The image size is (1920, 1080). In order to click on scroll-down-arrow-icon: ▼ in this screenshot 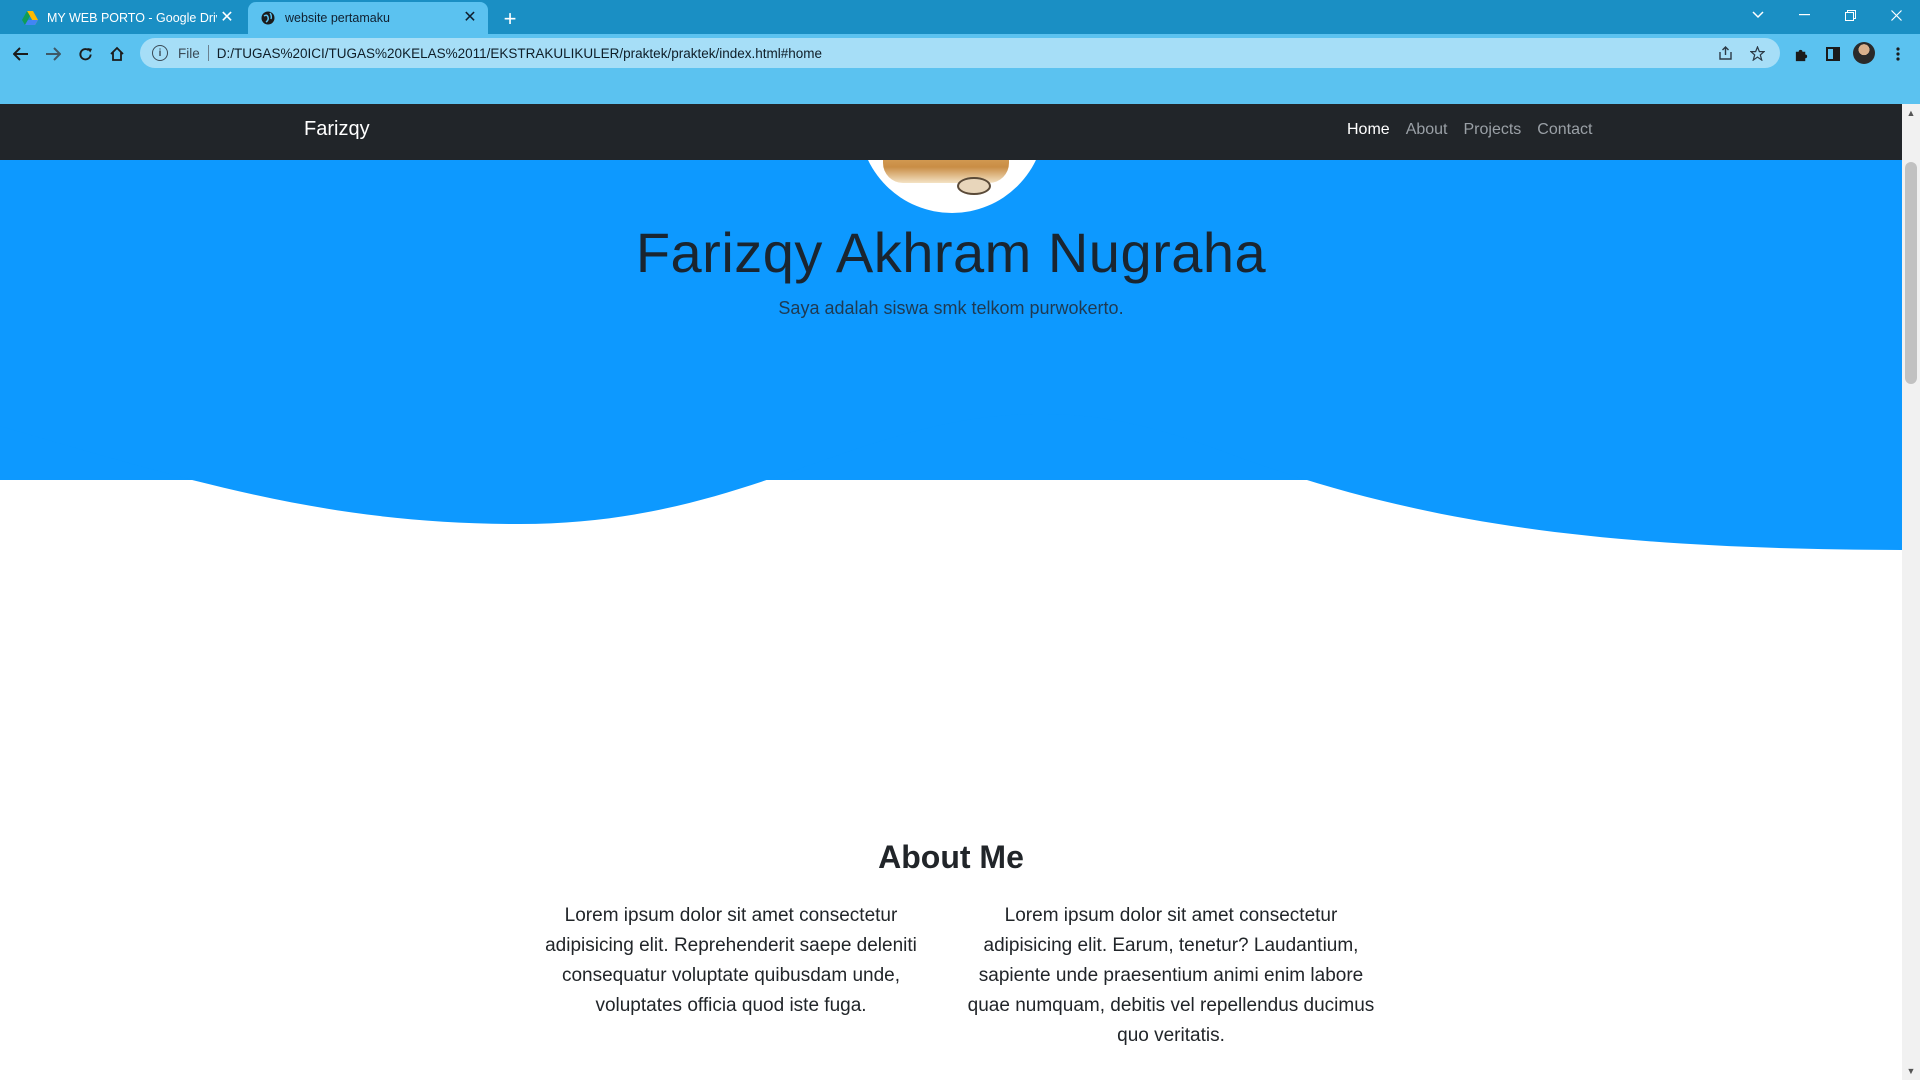, I will do `click(1911, 1071)`.